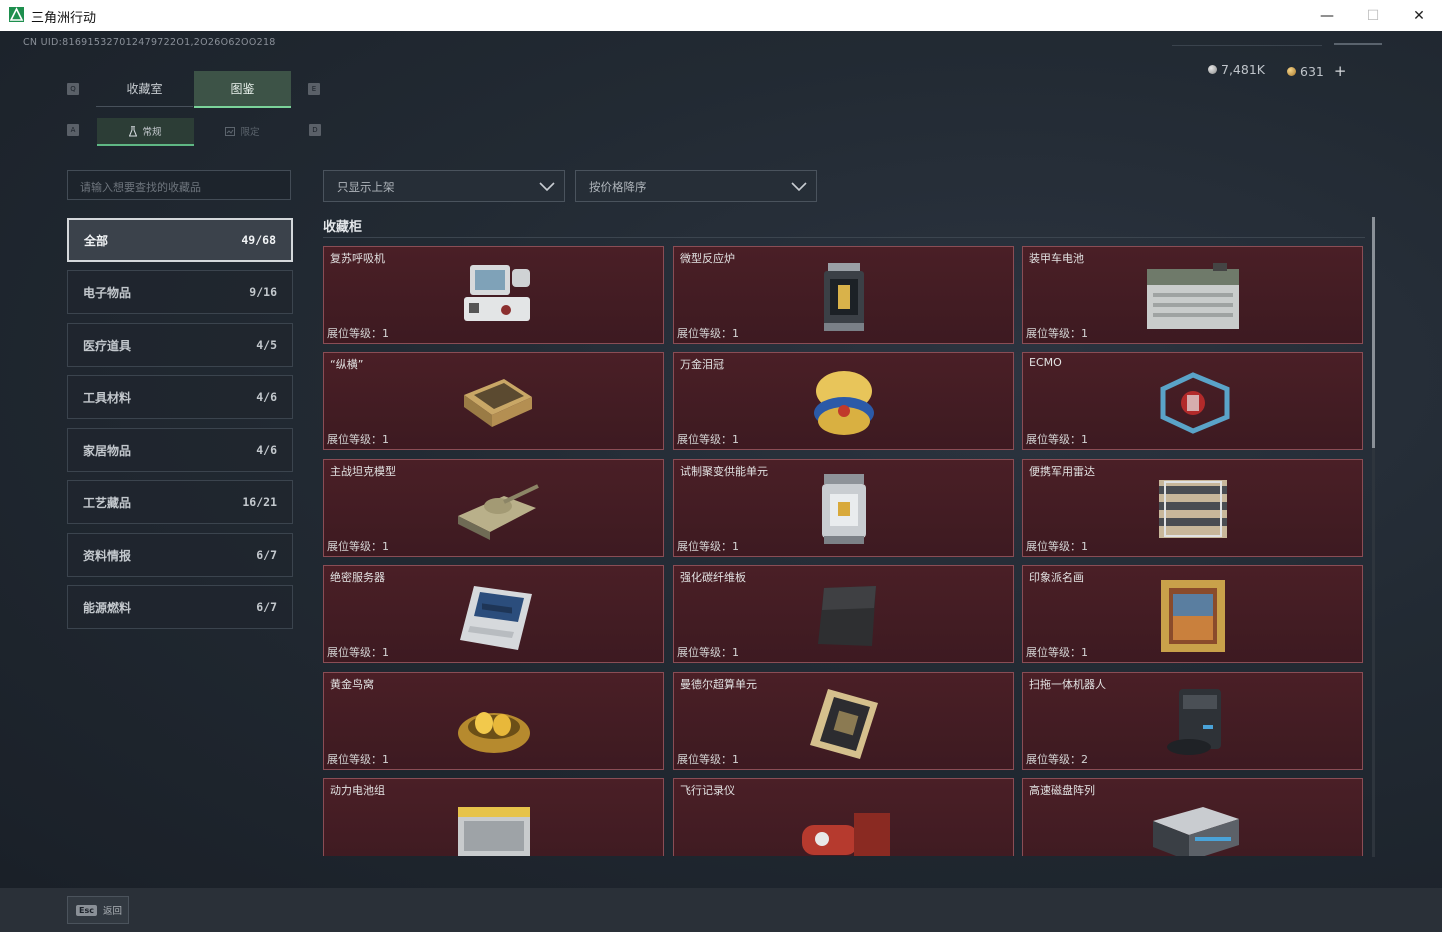 Image resolution: width=1442 pixels, height=932 pixels. Describe the element at coordinates (1192, 508) in the screenshot. I see `collection-card: 便携军用雷达 展位等级：1` at that location.